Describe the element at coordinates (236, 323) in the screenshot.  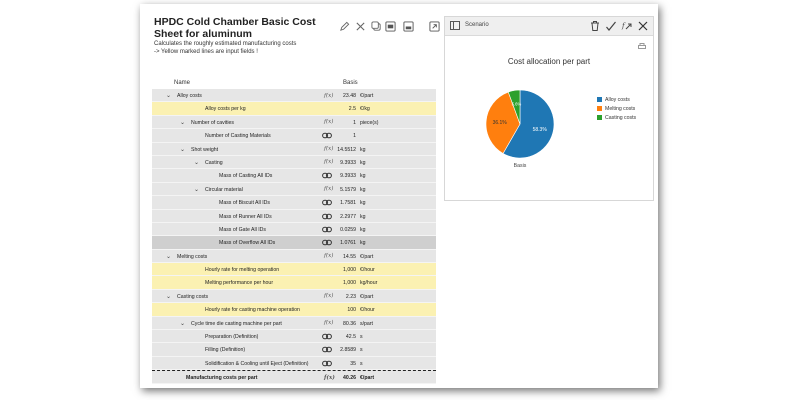
I see `row-label: Cycle time die casting machine per part` at that location.